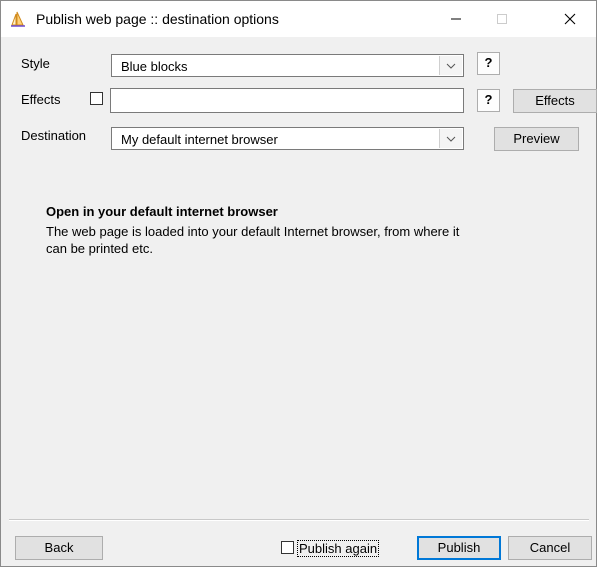 This screenshot has width=597, height=567. I want to click on effects-label: Effects, so click(41, 99).